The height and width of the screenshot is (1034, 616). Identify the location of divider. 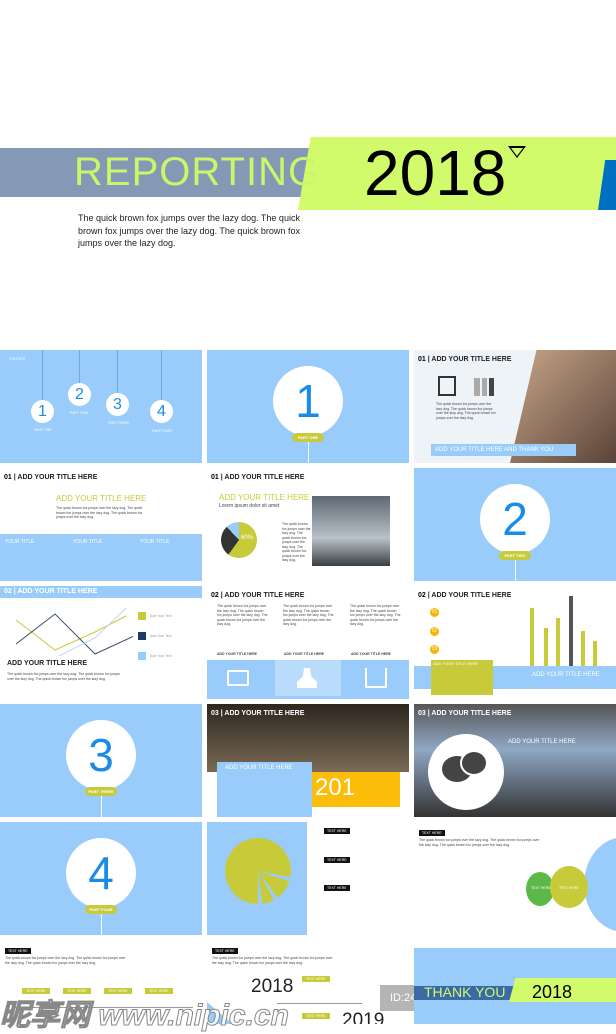
(319, 1003).